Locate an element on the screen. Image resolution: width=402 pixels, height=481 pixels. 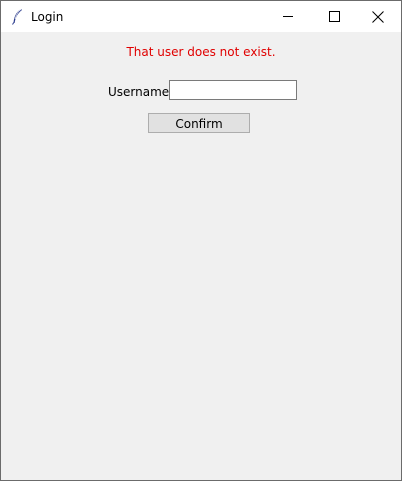
maximize-button is located at coordinates (334, 16).